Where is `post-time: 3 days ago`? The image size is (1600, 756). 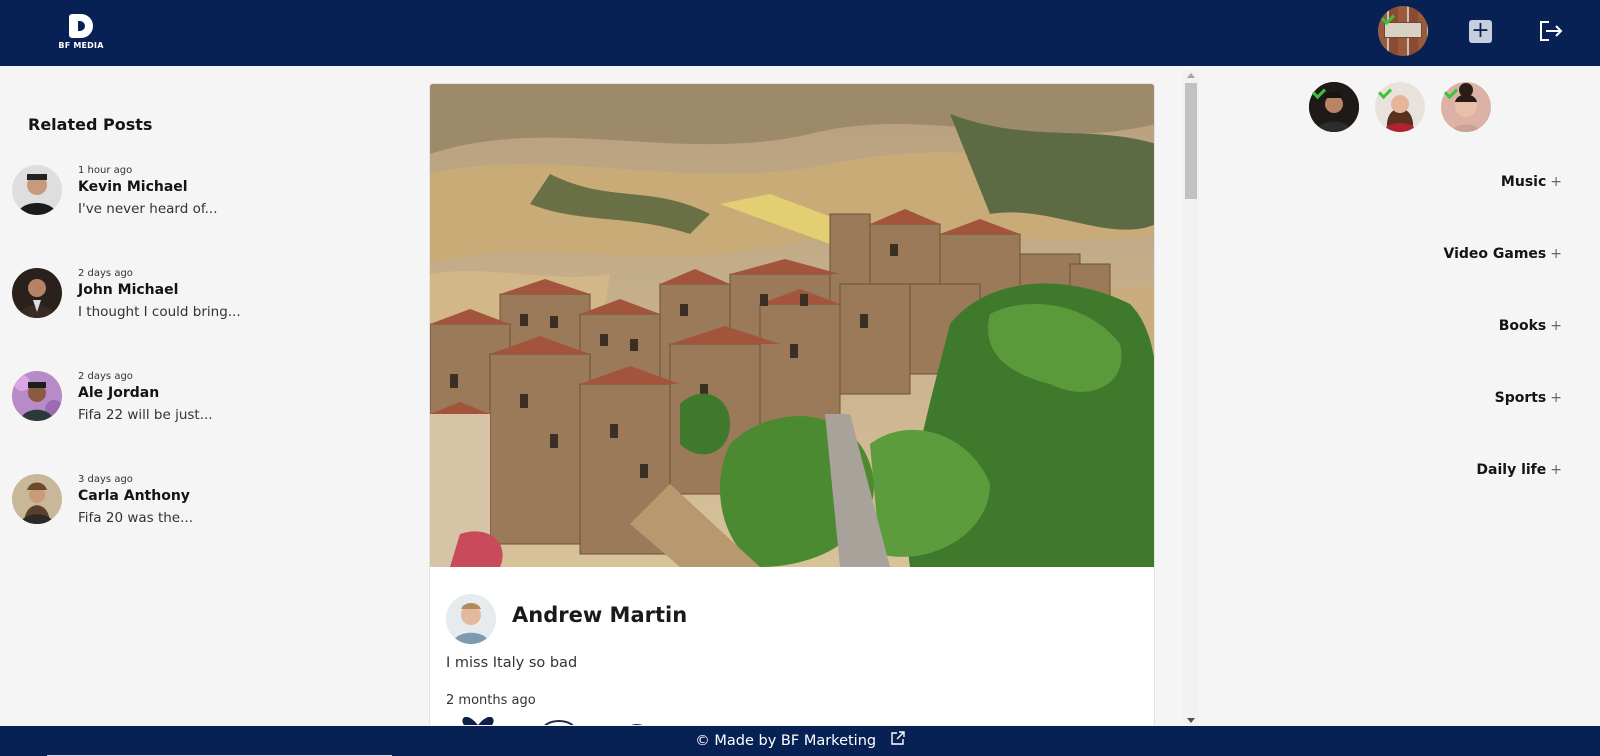
post-time: 3 days ago is located at coordinates (105, 479).